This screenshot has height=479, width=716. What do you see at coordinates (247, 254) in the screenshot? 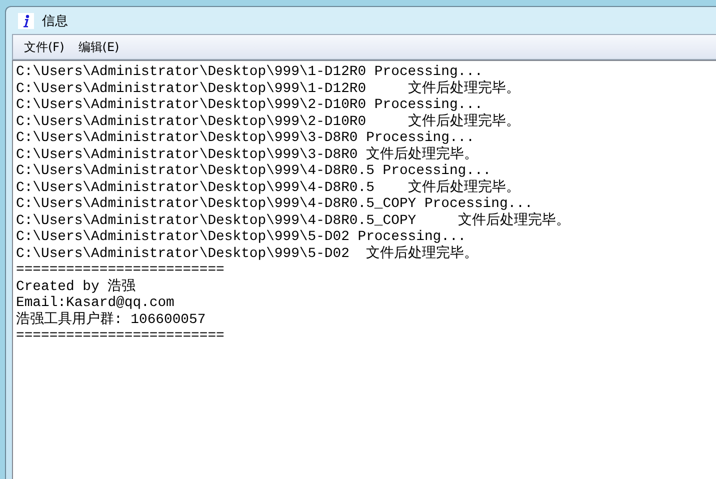
I see `log-line: C:\Users\Administrator\Desktop\999\5-D02 文件后处理完毕。` at bounding box center [247, 254].